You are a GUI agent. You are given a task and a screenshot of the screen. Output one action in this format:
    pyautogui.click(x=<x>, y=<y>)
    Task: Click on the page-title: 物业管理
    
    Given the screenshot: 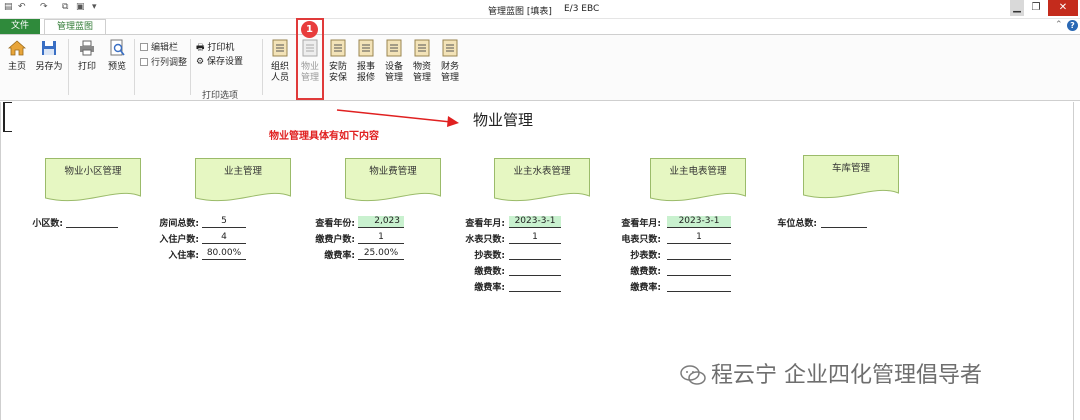 What is the action you would take?
    pyautogui.click(x=503, y=120)
    